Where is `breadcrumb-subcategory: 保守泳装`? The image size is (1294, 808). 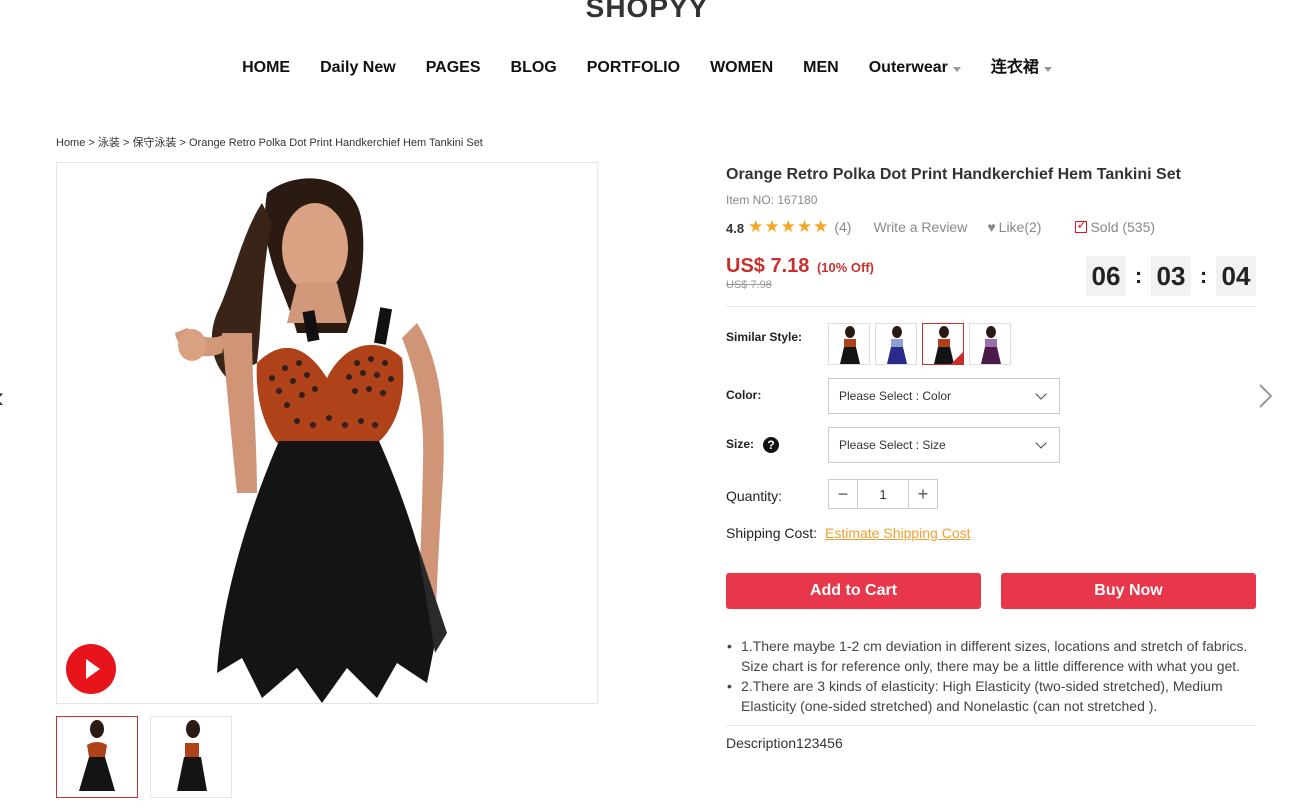 breadcrumb-subcategory: 保守泳装 is located at coordinates (154, 143).